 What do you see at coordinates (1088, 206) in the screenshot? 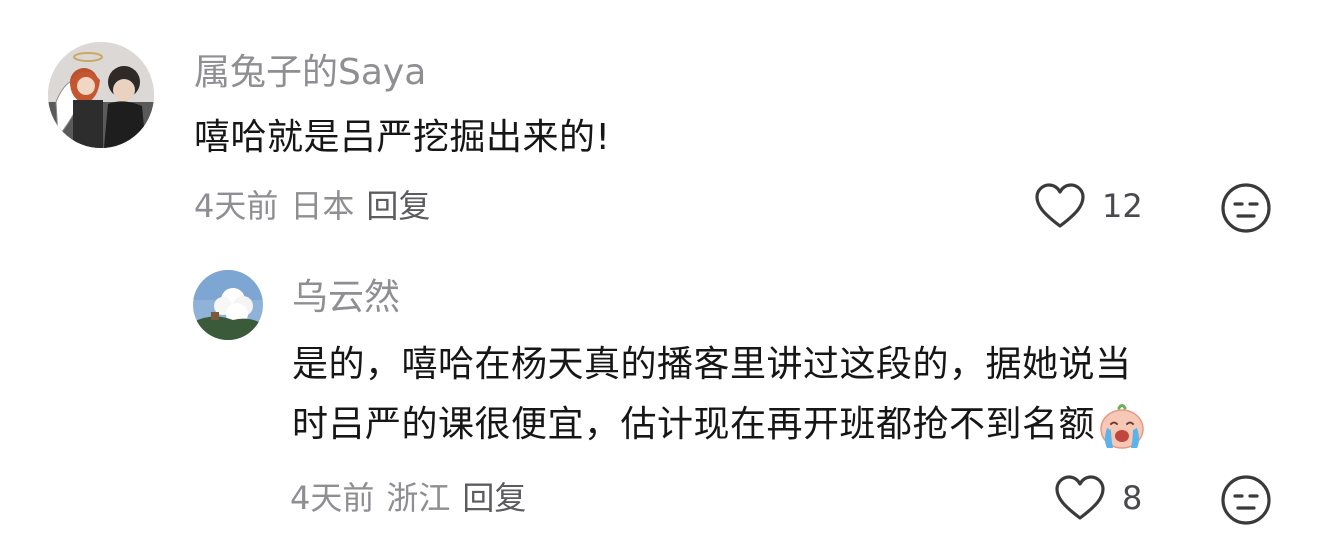
I see `like-button: 12` at bounding box center [1088, 206].